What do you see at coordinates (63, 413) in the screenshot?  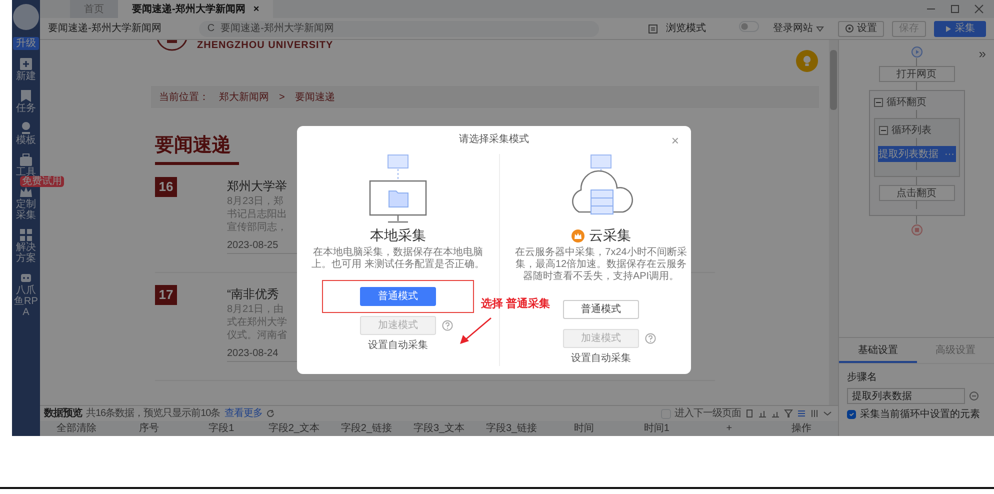 I see `preview-title: 数据预览` at bounding box center [63, 413].